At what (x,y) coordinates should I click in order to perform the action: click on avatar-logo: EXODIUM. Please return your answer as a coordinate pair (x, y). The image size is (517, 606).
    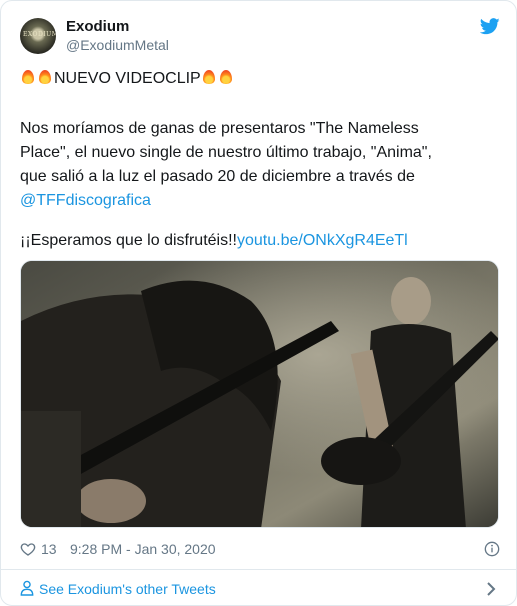
    Looking at the image, I should click on (39, 34).